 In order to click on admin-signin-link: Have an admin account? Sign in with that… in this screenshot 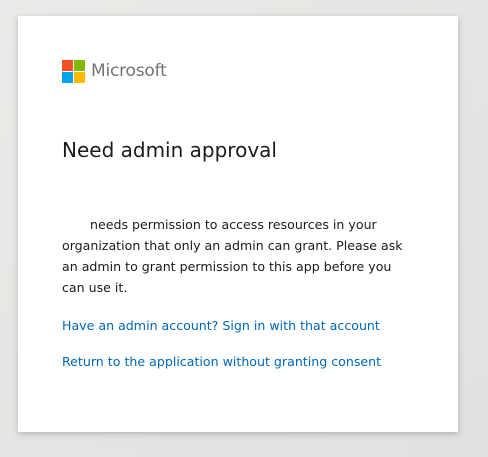, I will do `click(221, 325)`.